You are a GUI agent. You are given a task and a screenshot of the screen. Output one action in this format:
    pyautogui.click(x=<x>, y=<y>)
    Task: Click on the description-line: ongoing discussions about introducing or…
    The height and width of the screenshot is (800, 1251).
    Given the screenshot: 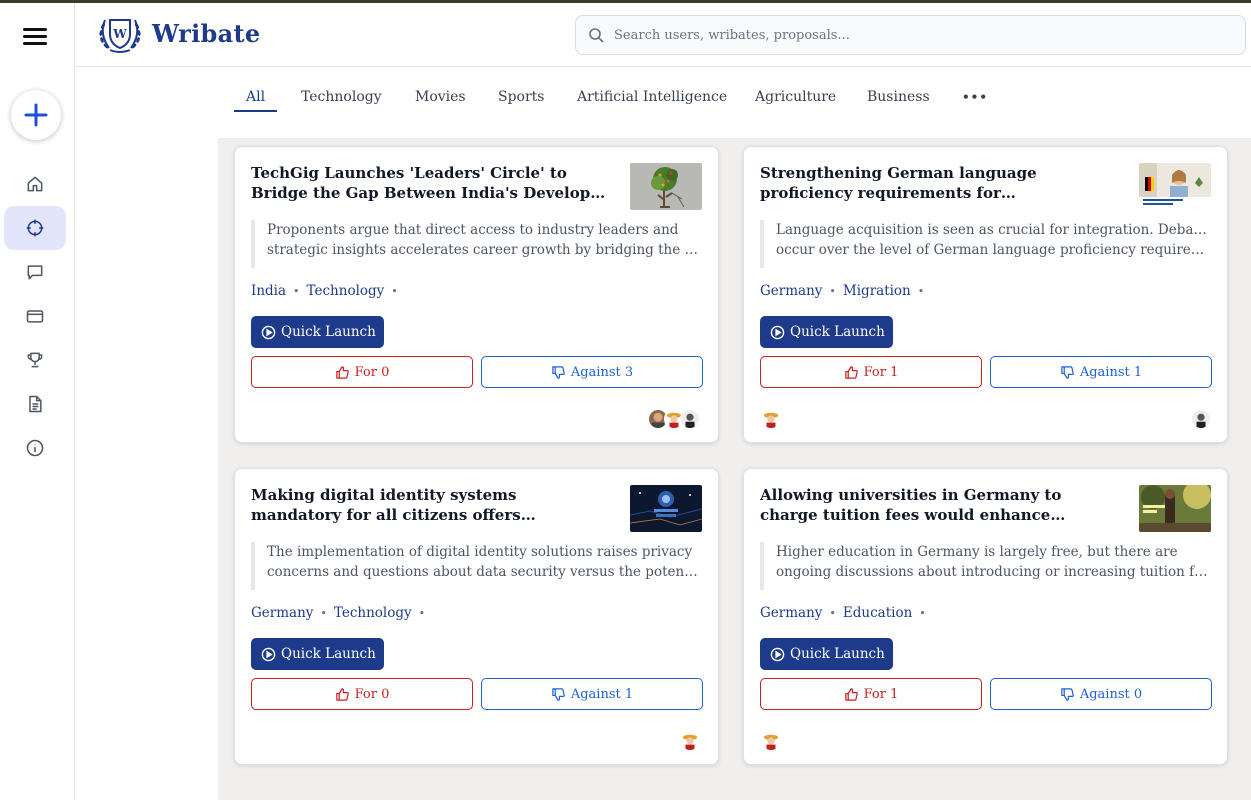 What is the action you would take?
    pyautogui.click(x=993, y=572)
    